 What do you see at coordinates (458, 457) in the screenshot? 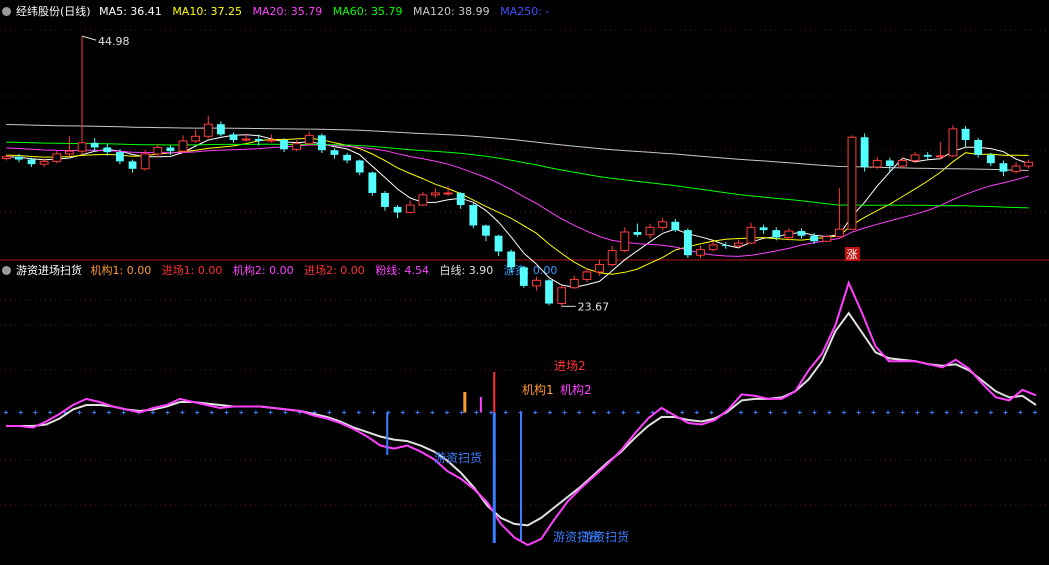
I see `signal-label: 游资扫货` at bounding box center [458, 457].